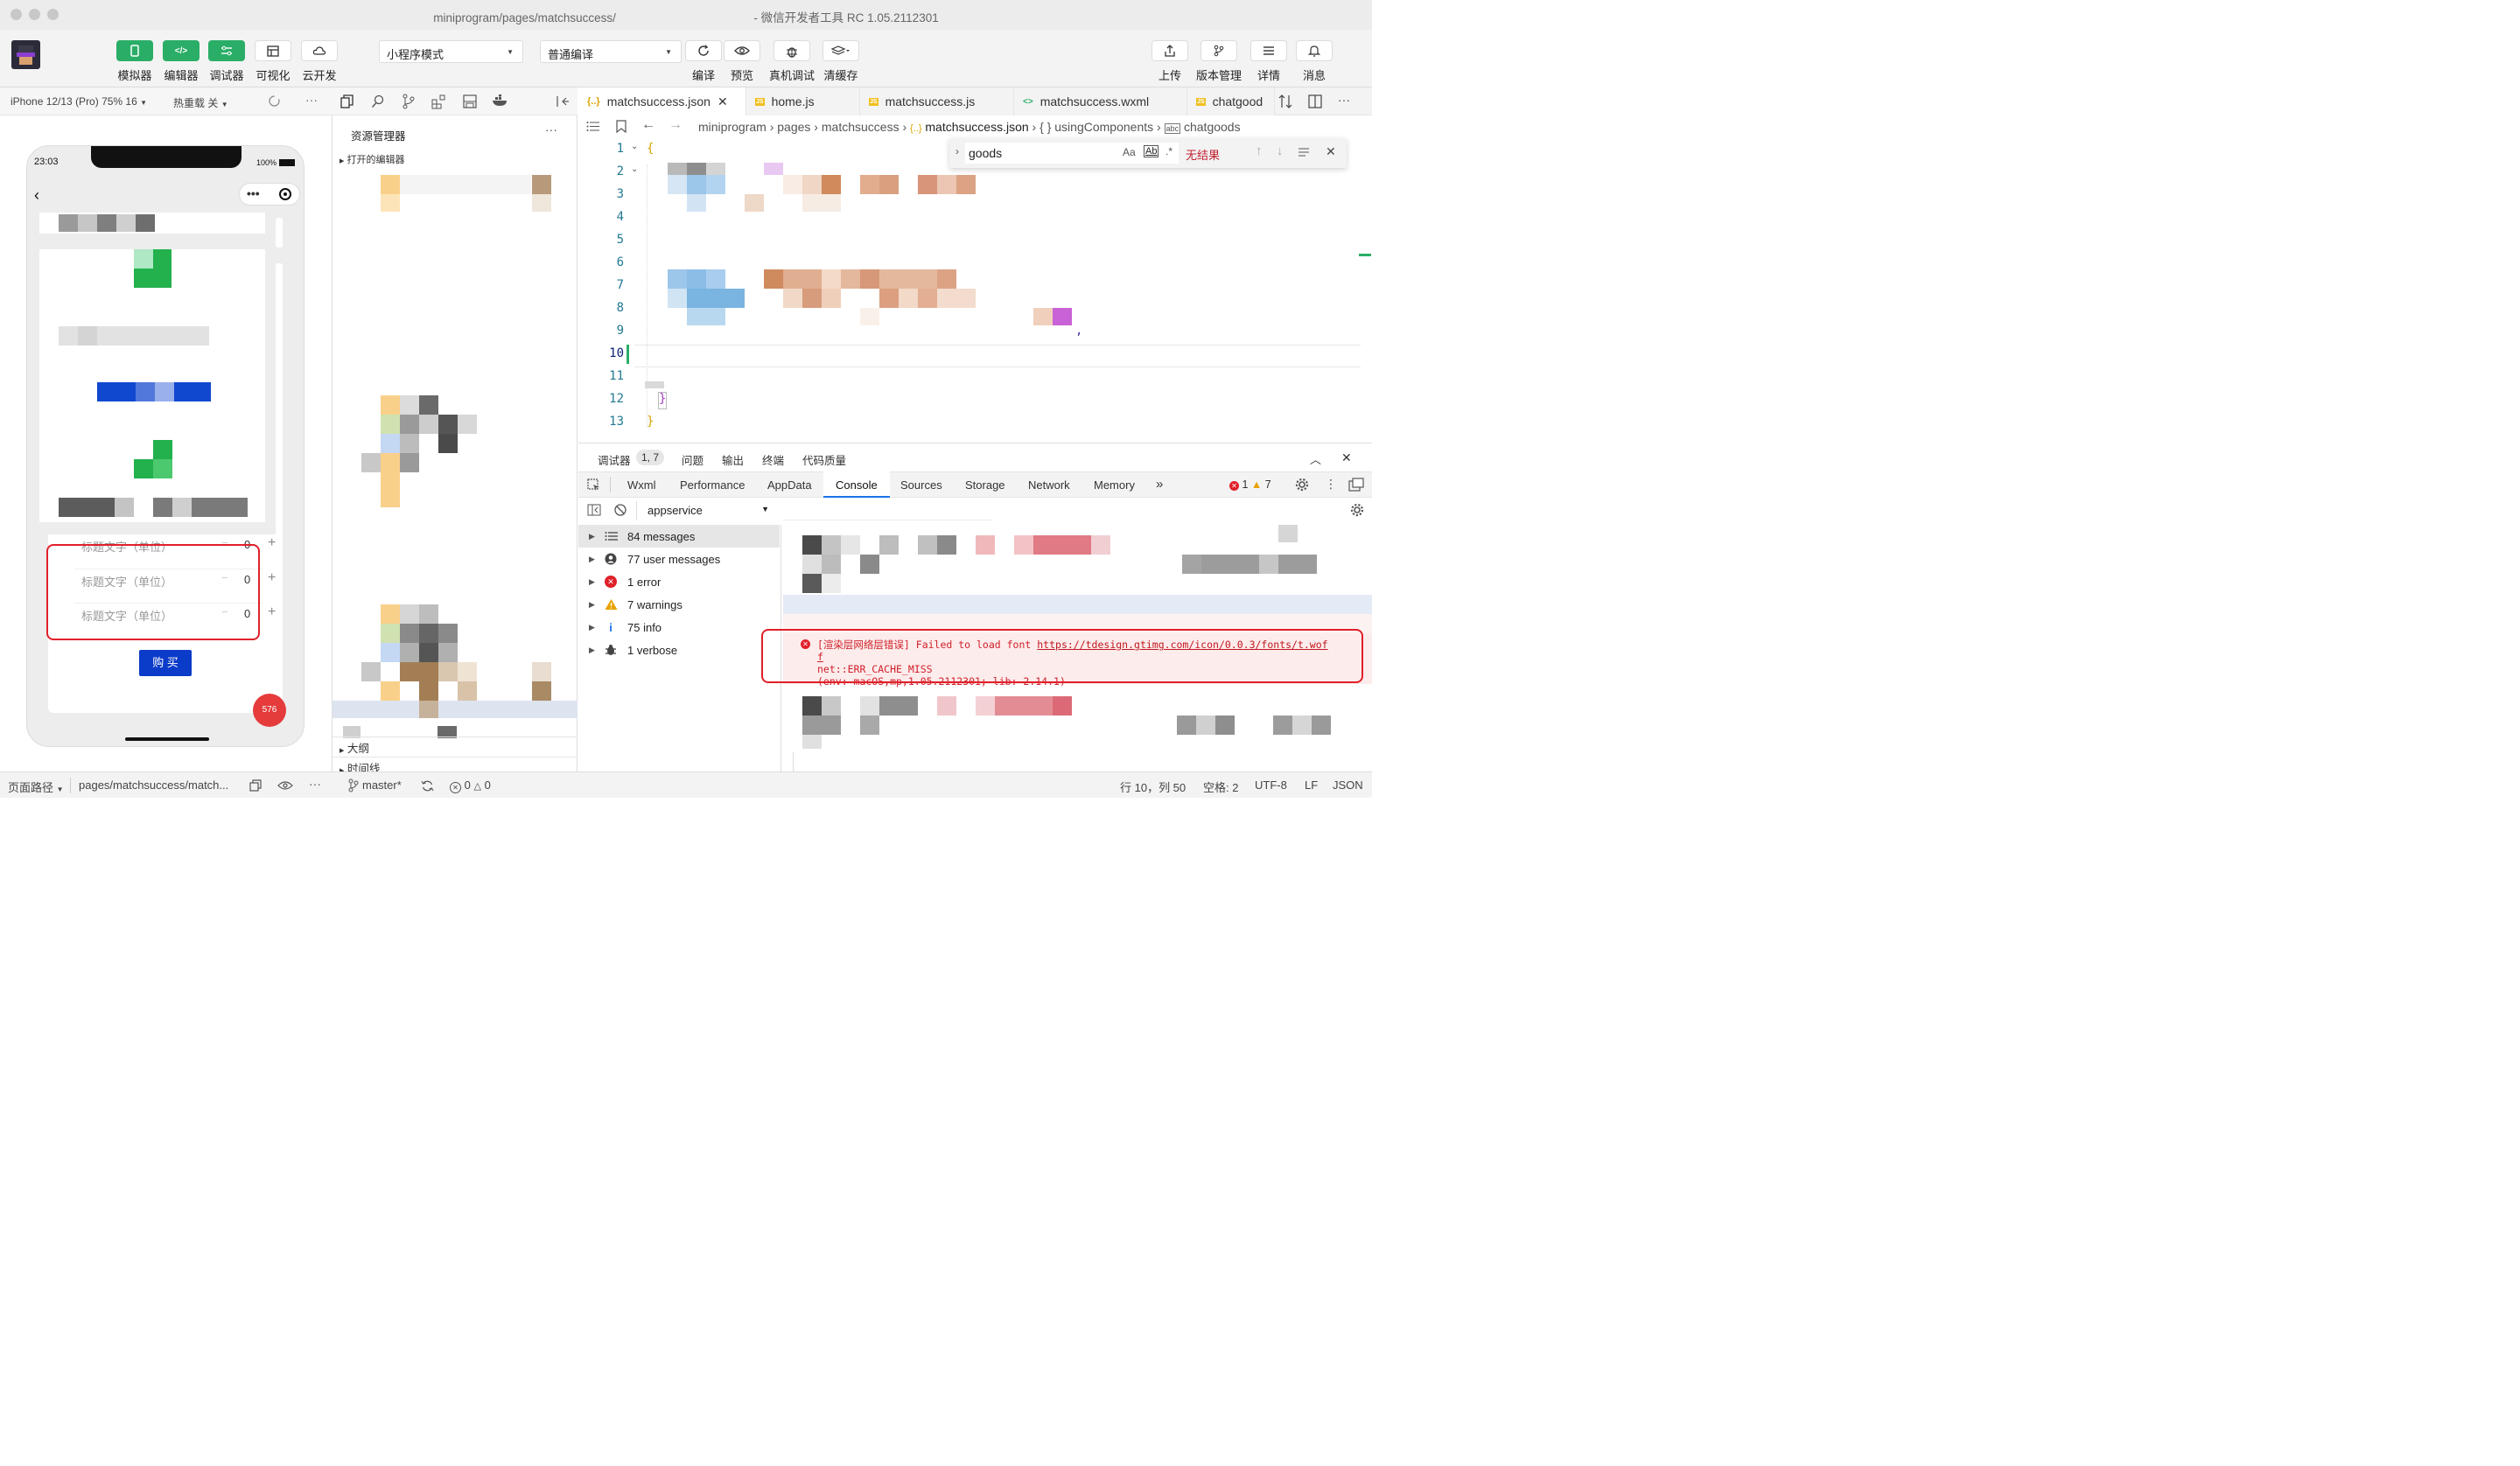 This screenshot has height=1466, width=2520. I want to click on tab-console: Console, so click(857, 485).